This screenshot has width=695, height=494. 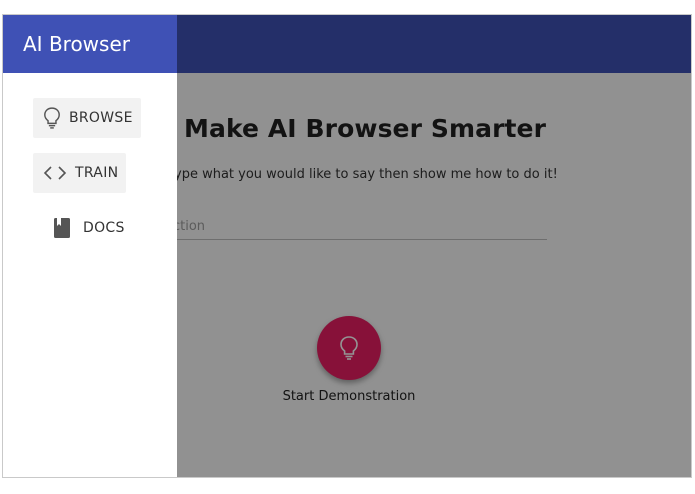 What do you see at coordinates (55, 173) in the screenshot?
I see `code-icon` at bounding box center [55, 173].